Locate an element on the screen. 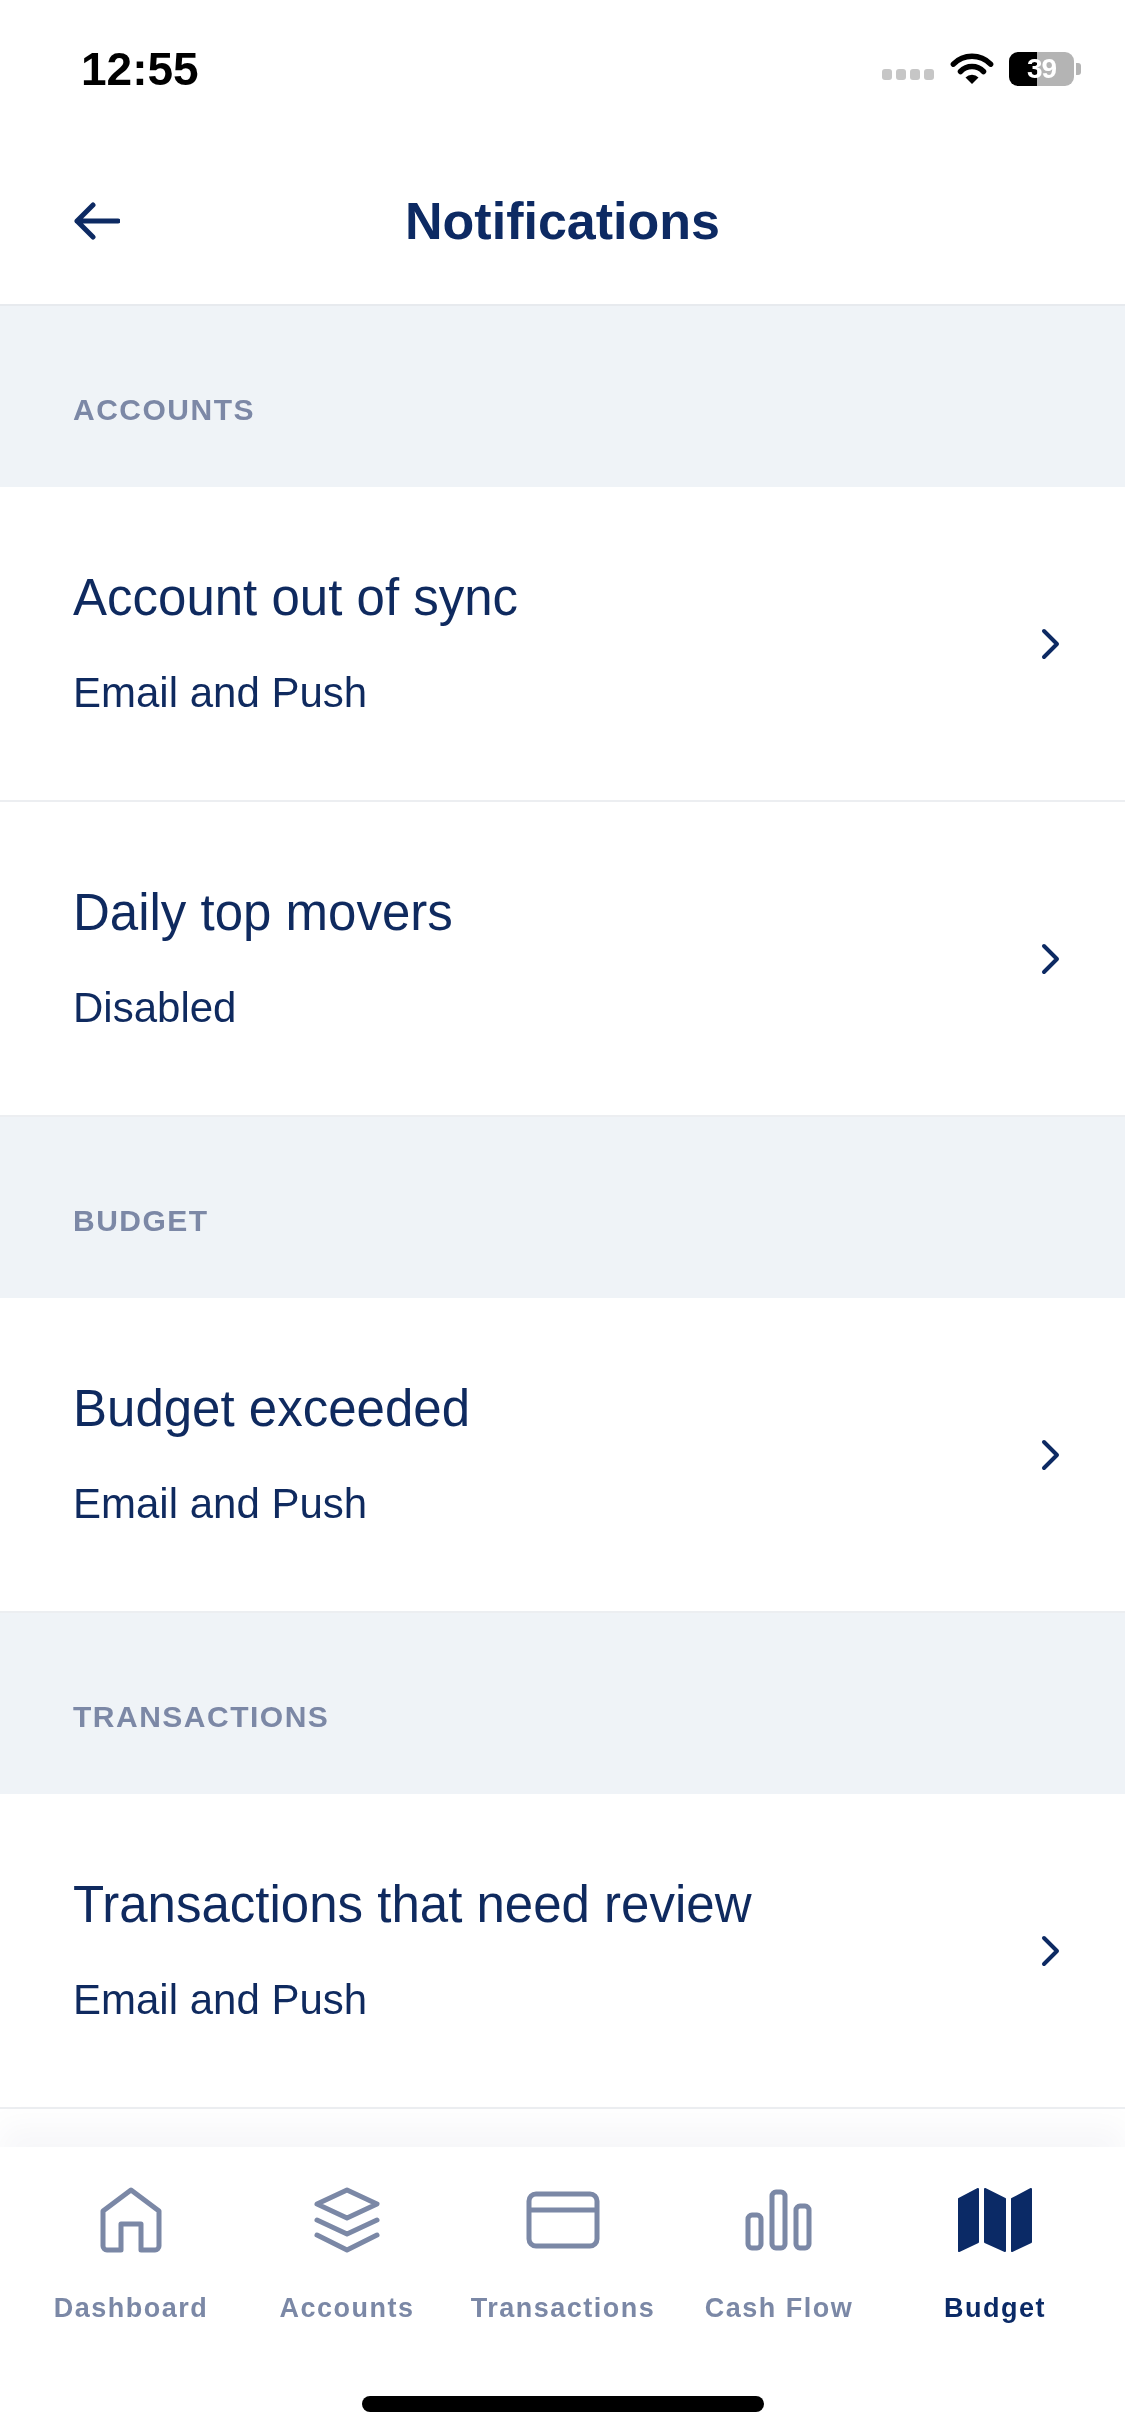  nav-tab: Cash Flow is located at coordinates (779, 2256).